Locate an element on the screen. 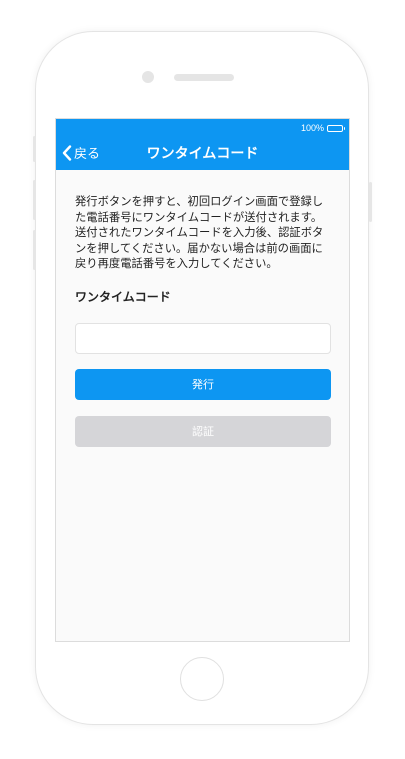 This screenshot has height=759, width=405. issue-button: 発行 is located at coordinates (203, 384).